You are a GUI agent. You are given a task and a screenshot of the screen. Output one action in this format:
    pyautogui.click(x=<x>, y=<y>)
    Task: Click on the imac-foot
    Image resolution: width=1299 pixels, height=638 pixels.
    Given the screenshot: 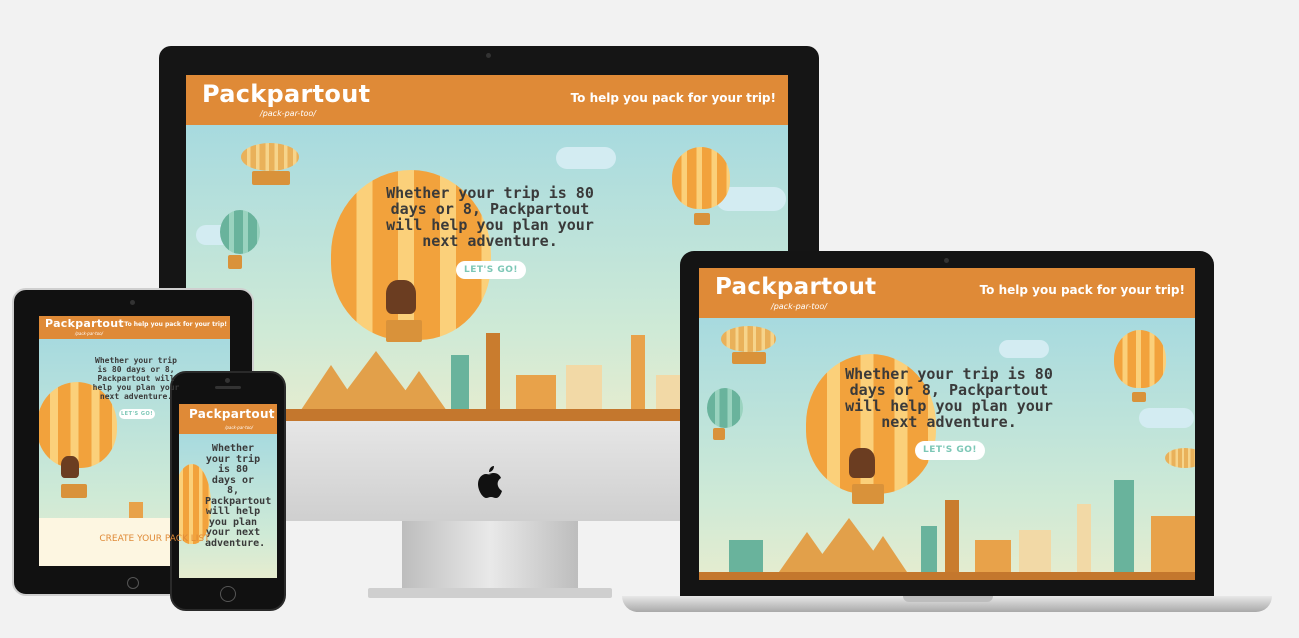 What is the action you would take?
    pyautogui.click(x=490, y=593)
    